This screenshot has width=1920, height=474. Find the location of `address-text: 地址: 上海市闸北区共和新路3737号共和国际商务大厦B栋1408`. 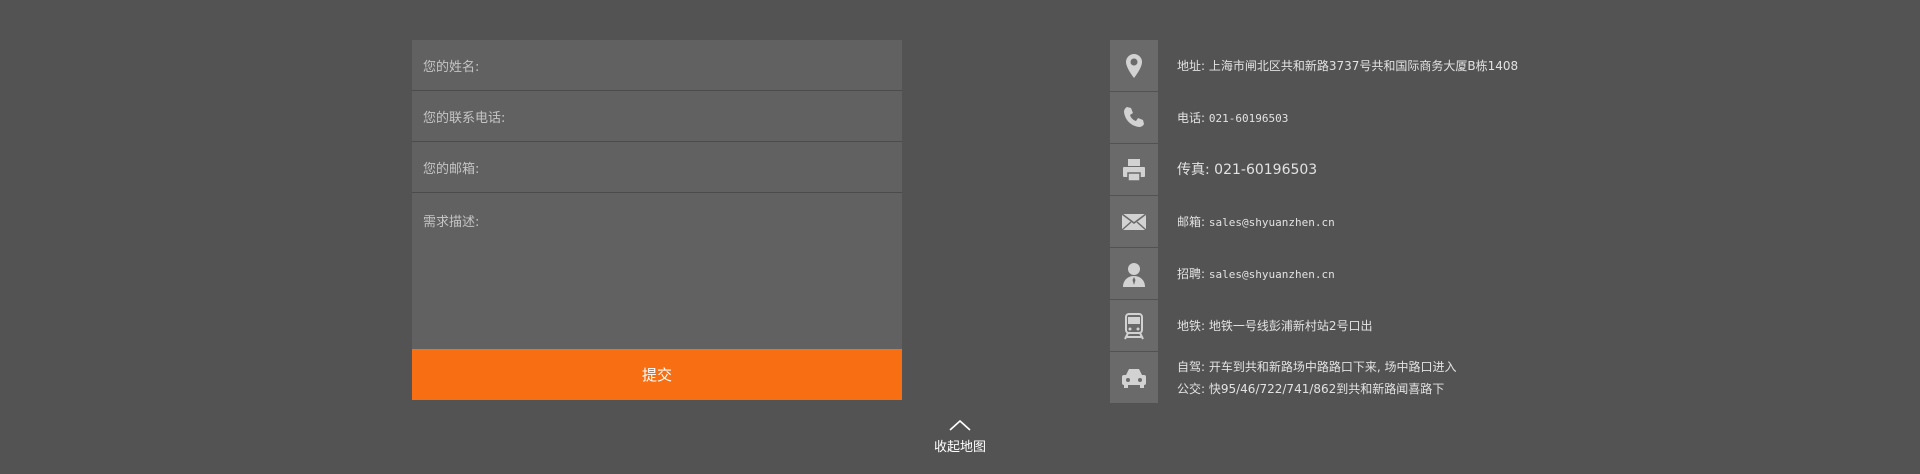

address-text: 地址: 上海市闸北区共和新路3737号共和国际商务大厦B栋1408 is located at coordinates (1348, 66).